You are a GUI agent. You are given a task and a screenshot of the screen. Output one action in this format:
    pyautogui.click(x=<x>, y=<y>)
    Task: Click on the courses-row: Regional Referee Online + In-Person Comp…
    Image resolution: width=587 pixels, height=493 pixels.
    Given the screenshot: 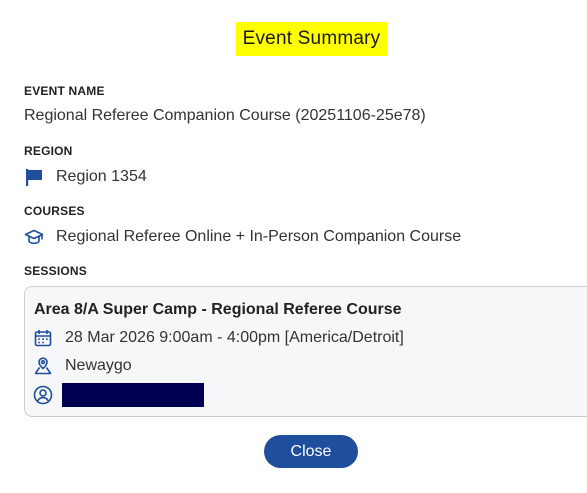 What is the action you would take?
    pyautogui.click(x=242, y=237)
    